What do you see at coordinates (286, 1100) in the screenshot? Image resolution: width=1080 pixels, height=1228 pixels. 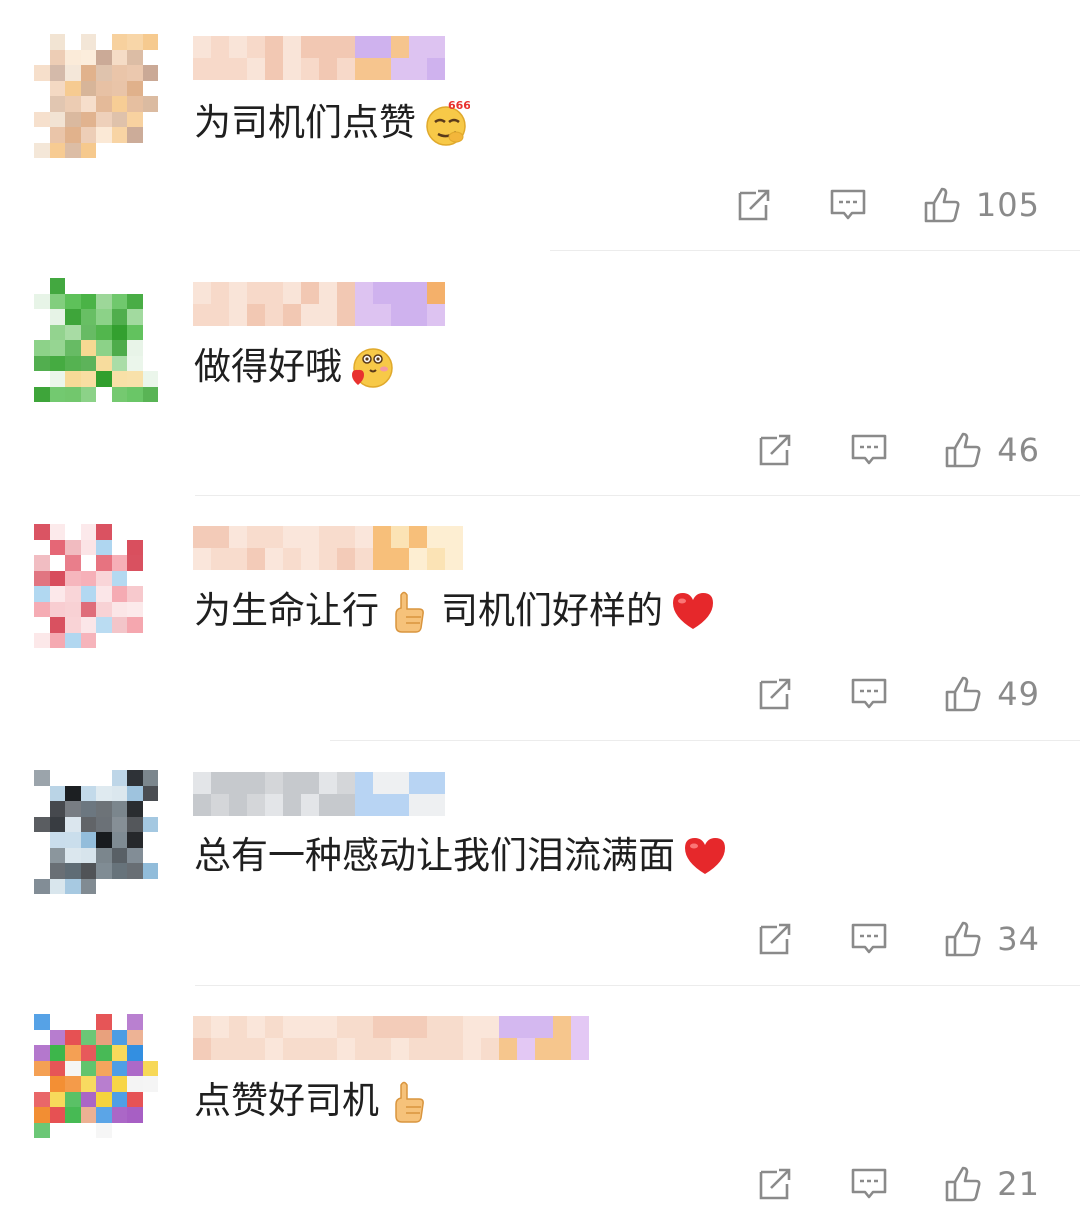 I see `comment-text-content: 点赞好司机` at bounding box center [286, 1100].